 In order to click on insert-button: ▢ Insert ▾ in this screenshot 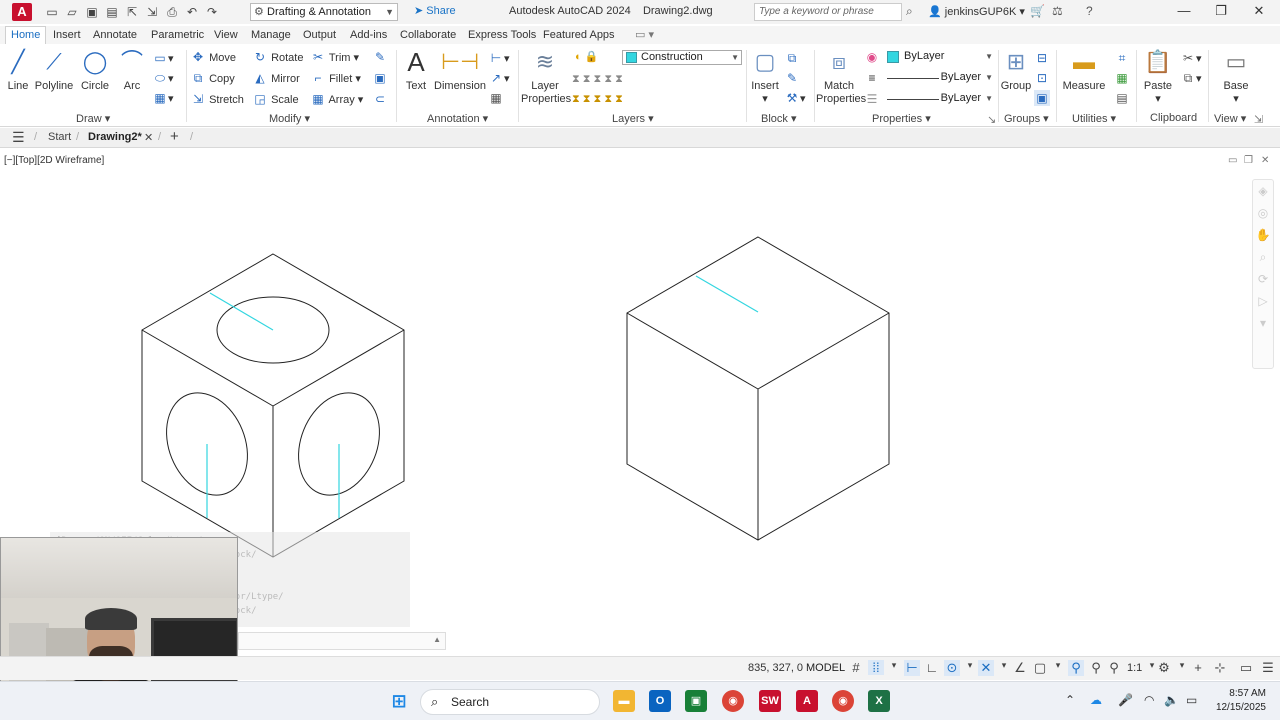, I will do `click(765, 76)`.